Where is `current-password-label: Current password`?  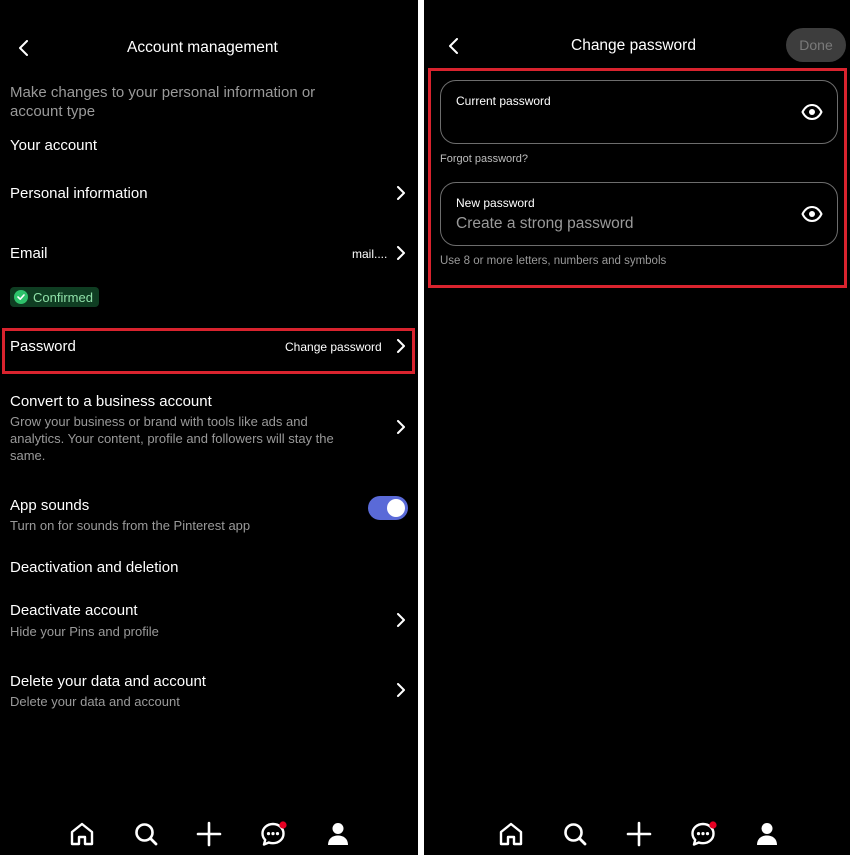 current-password-label: Current password is located at coordinates (503, 101).